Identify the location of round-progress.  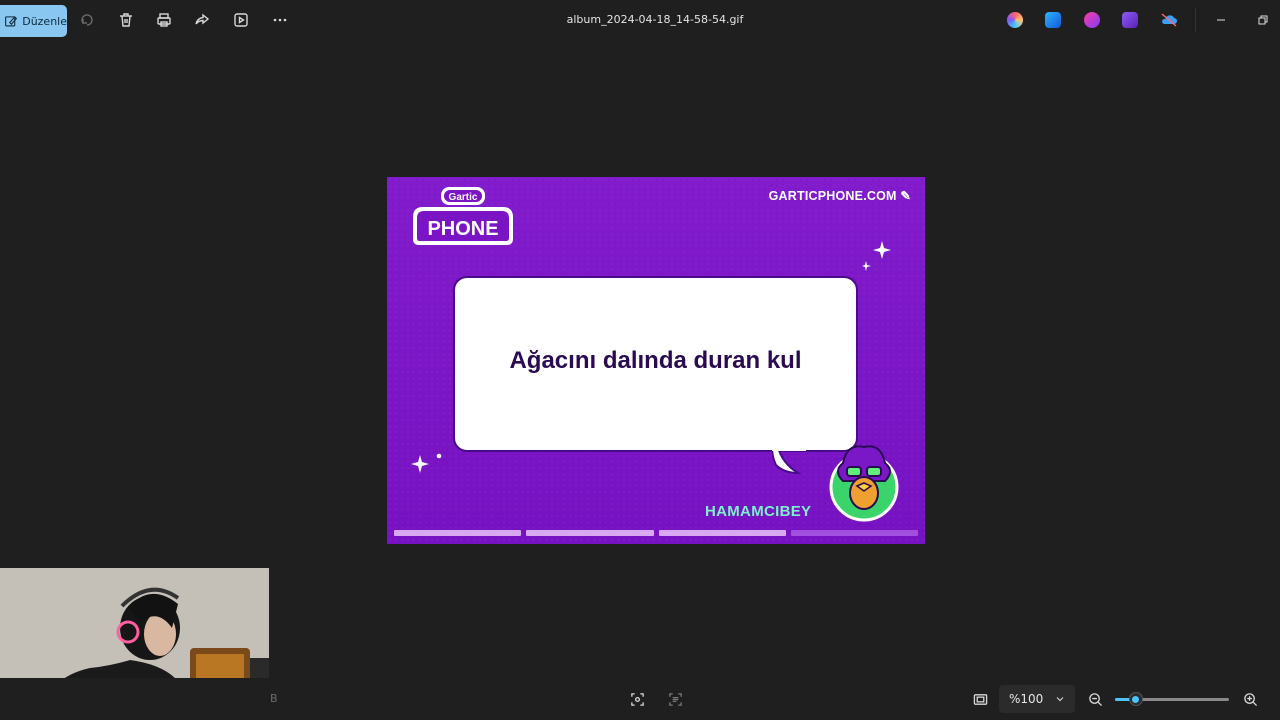
(656, 533).